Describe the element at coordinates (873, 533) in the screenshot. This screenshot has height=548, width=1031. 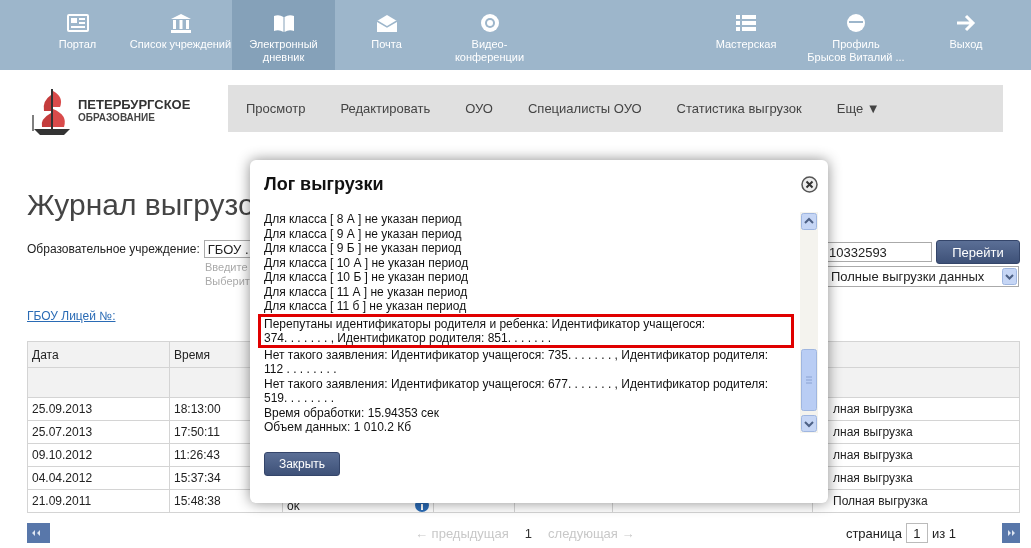
I see `page-label: страница` at that location.